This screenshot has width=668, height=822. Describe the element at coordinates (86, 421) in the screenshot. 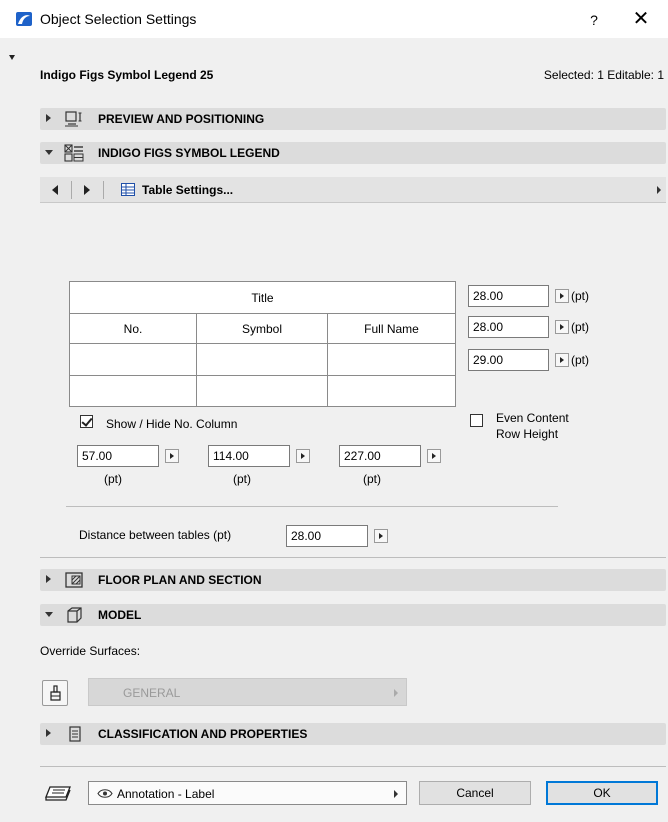

I see `show-hide-no-column-checkbox` at that location.